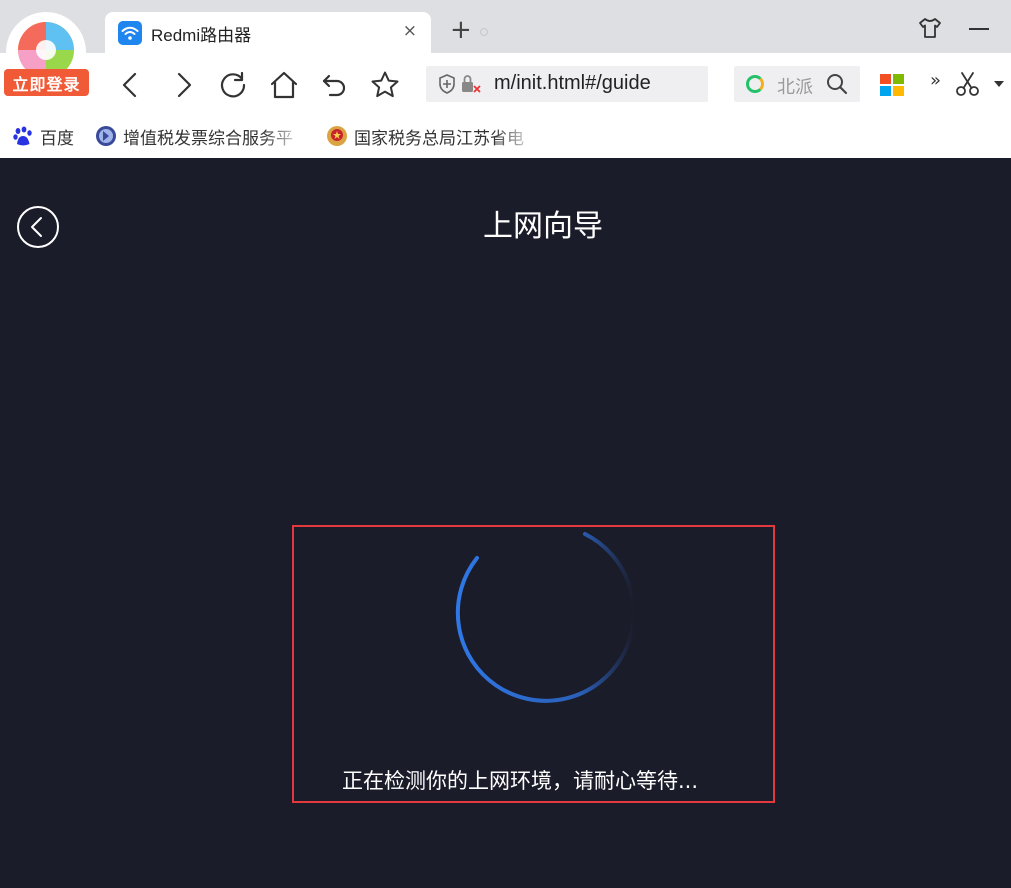  Describe the element at coordinates (484, 32) in the screenshot. I see `tab-indicator-icon` at that location.